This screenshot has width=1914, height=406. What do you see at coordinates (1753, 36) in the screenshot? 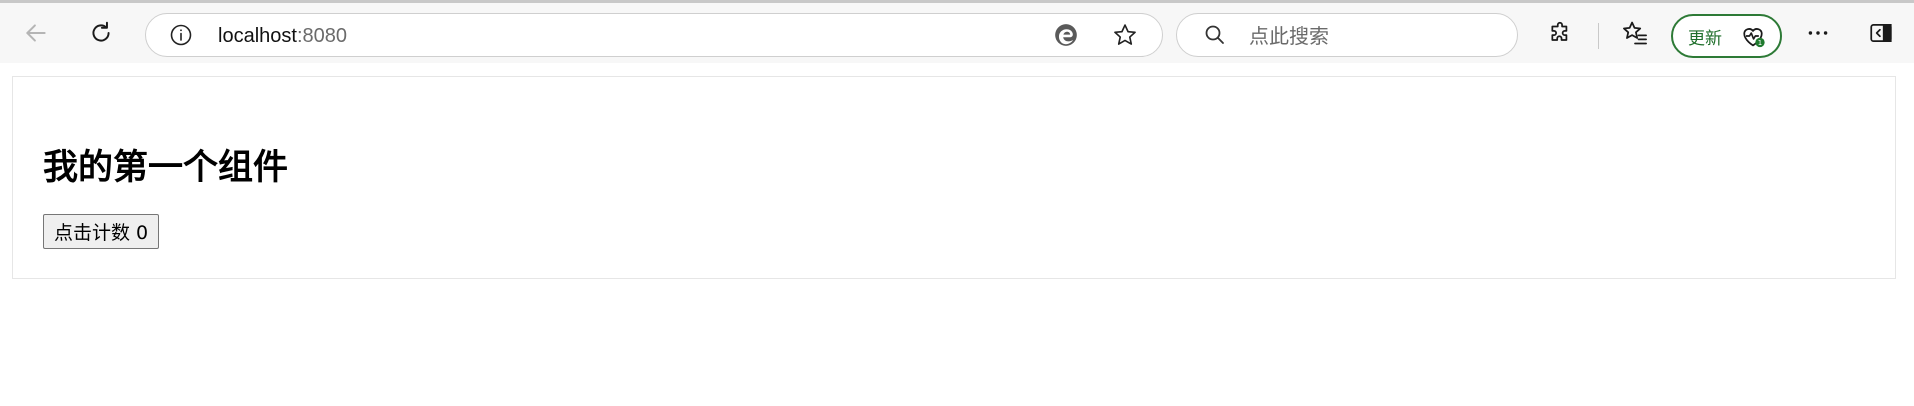
I see `heartbeat-icon: 1` at bounding box center [1753, 36].